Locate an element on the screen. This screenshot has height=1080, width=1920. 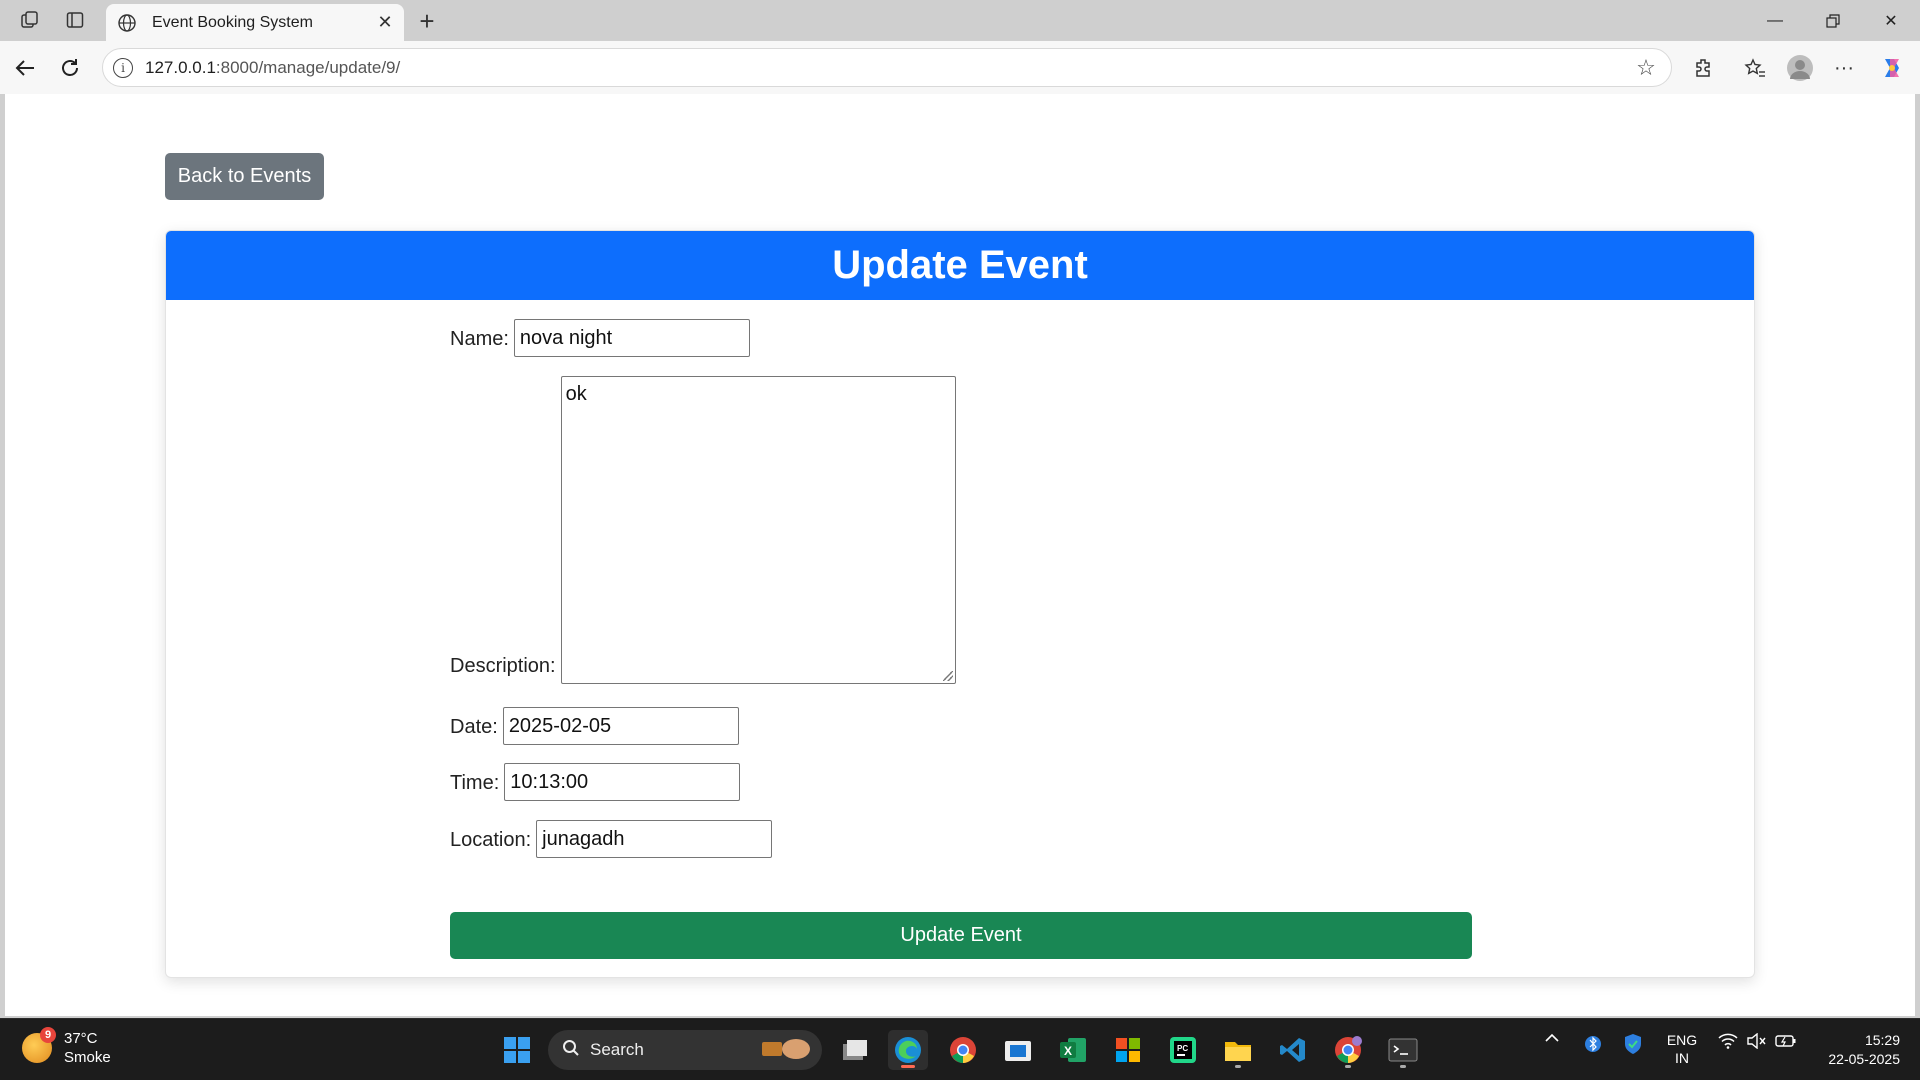
workspaces-icon is located at coordinates (30, 20).